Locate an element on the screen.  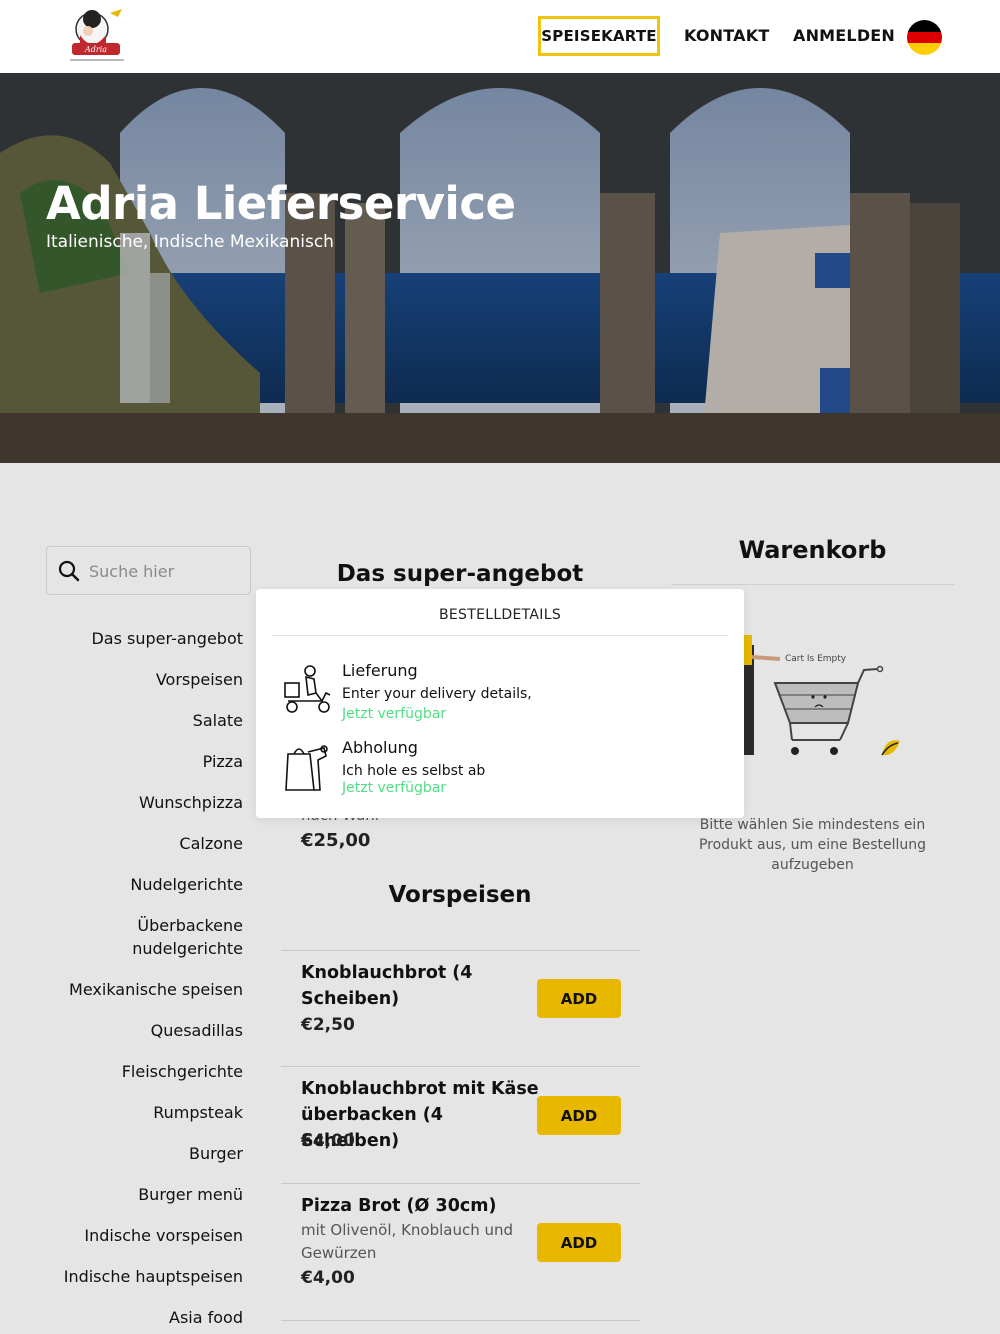
category-item: Fleischgerichte is located at coordinates (143, 1071).